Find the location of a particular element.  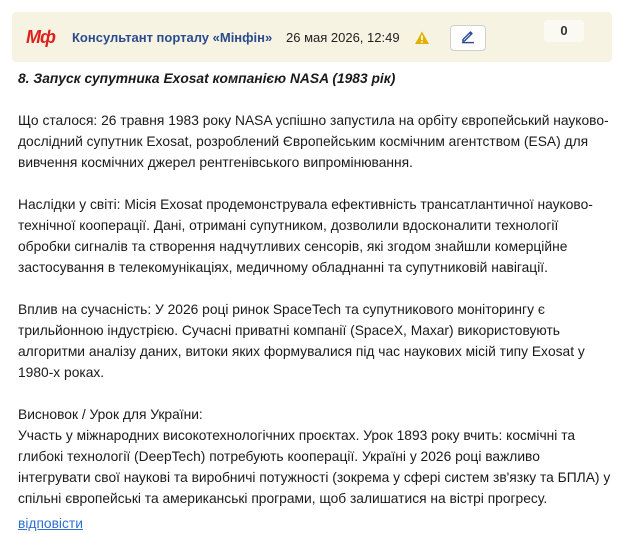

conclusion-heading: Висновок / Урок для України: is located at coordinates (110, 414).